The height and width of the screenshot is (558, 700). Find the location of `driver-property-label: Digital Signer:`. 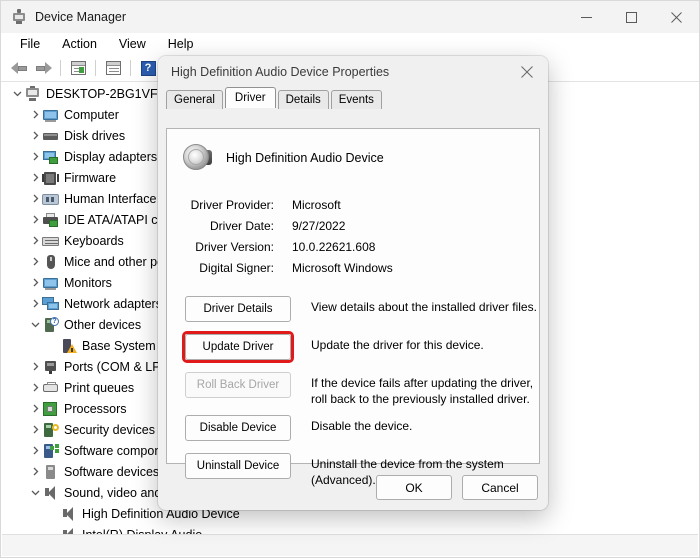

driver-property-label: Digital Signer: is located at coordinates (236, 267).